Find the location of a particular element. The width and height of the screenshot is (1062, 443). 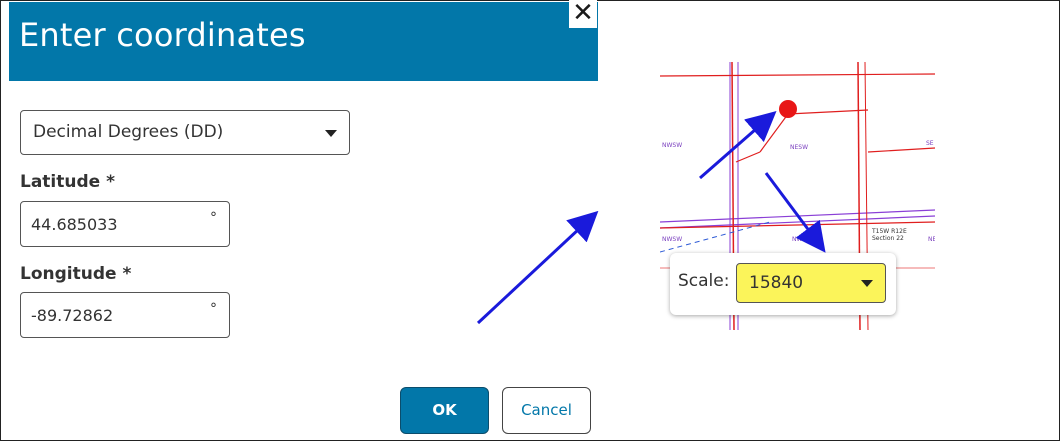

cancel-button: Cancel is located at coordinates (546, 410).